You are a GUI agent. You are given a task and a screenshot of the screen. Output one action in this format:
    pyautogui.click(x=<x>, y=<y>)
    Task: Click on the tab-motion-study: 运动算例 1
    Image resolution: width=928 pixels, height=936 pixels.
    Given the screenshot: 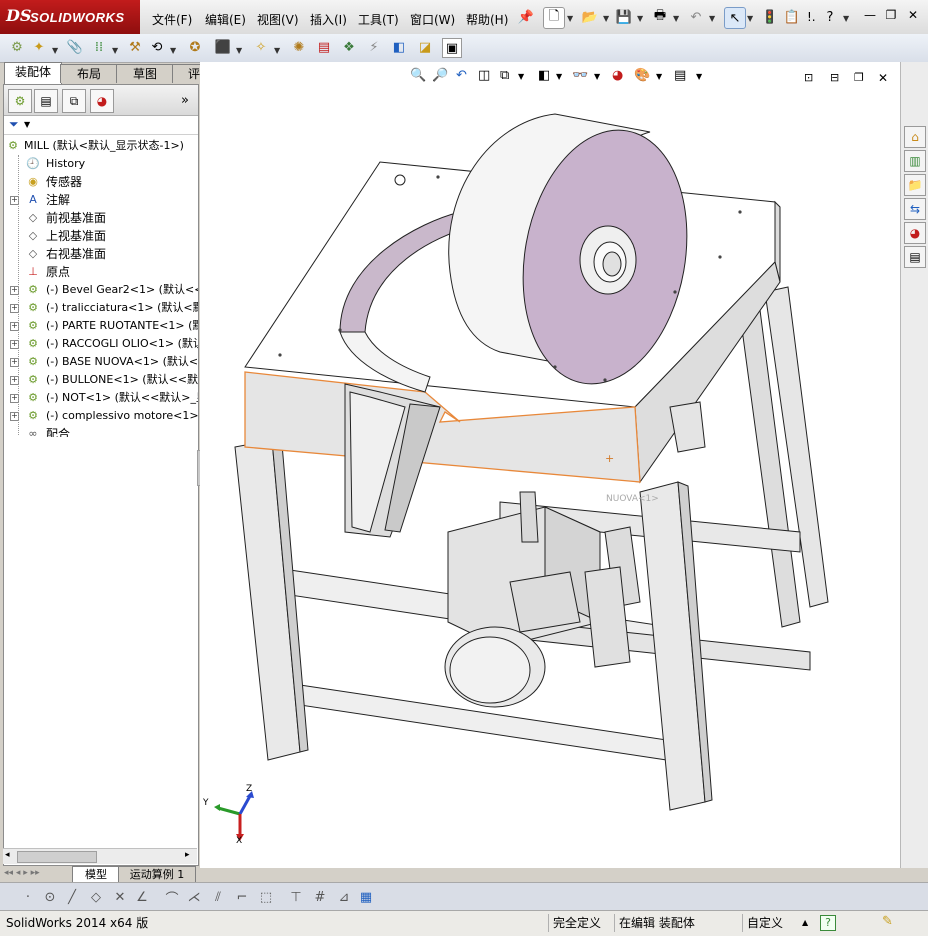 What is the action you would take?
    pyautogui.click(x=157, y=874)
    